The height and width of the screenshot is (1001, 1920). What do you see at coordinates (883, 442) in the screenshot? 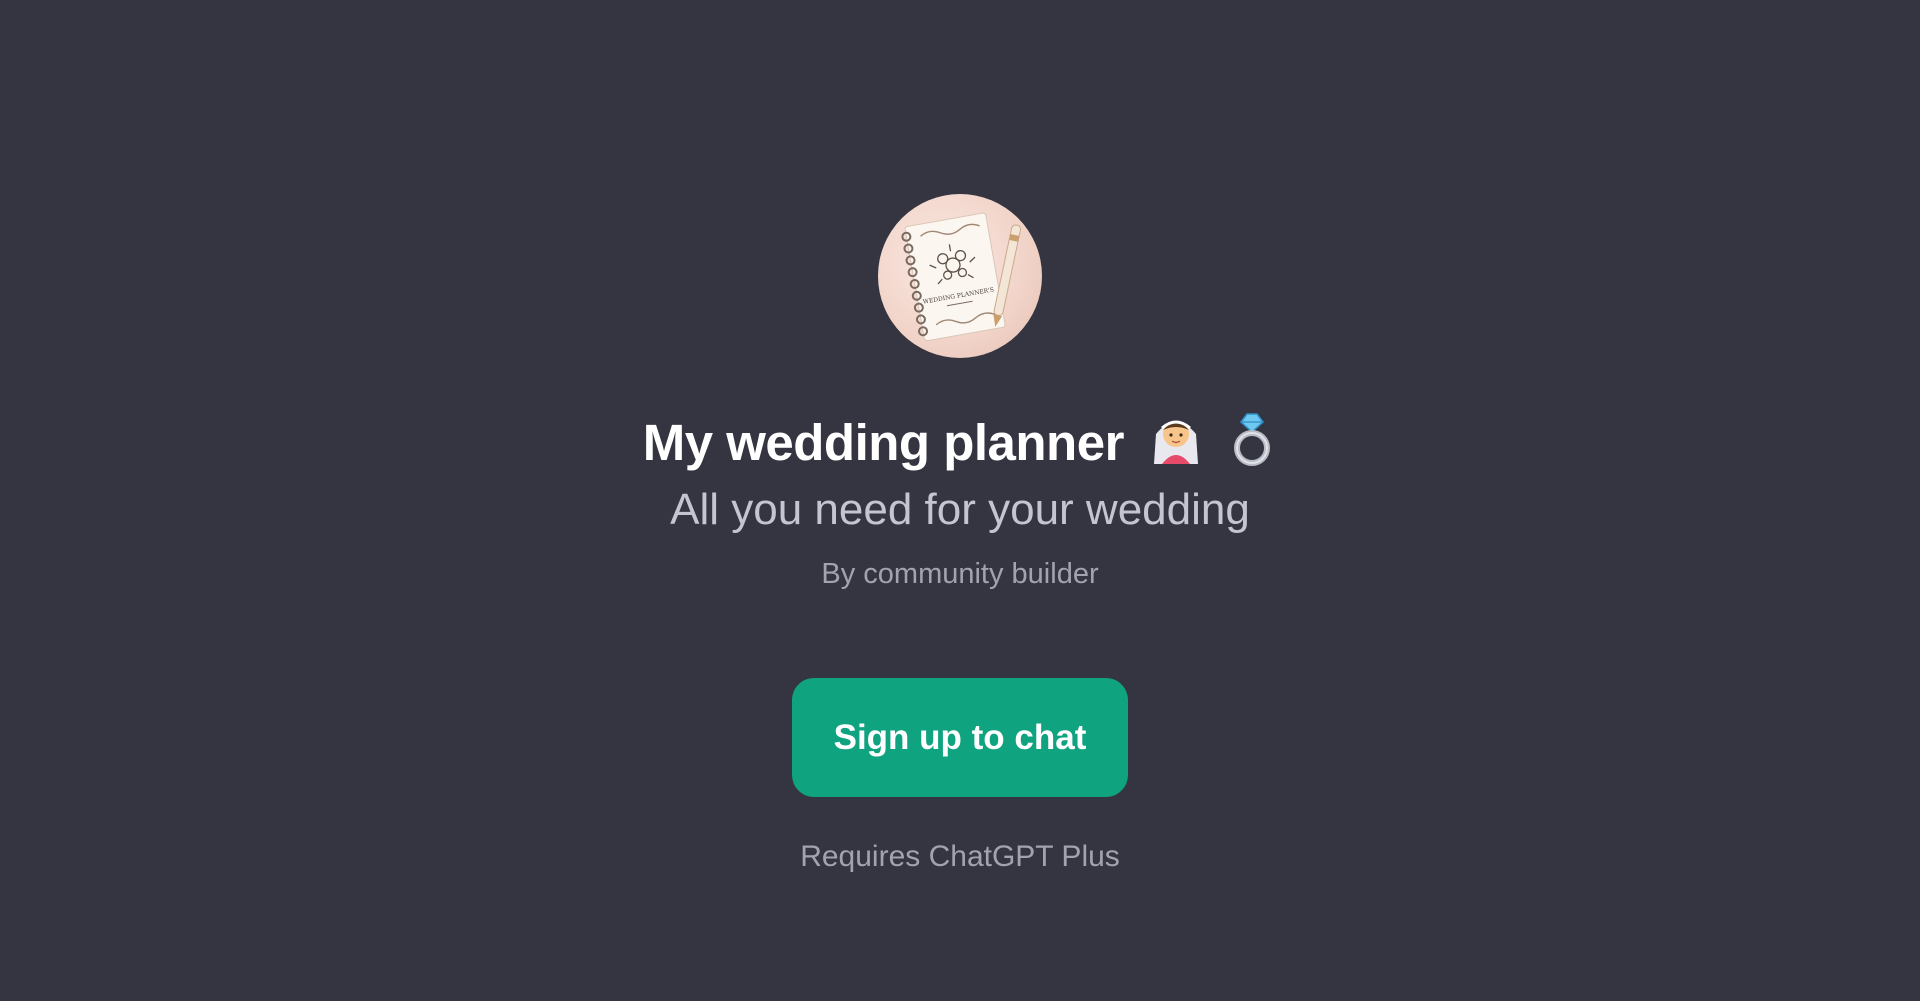
I see `gpt-title-text: My wedding planner` at bounding box center [883, 442].